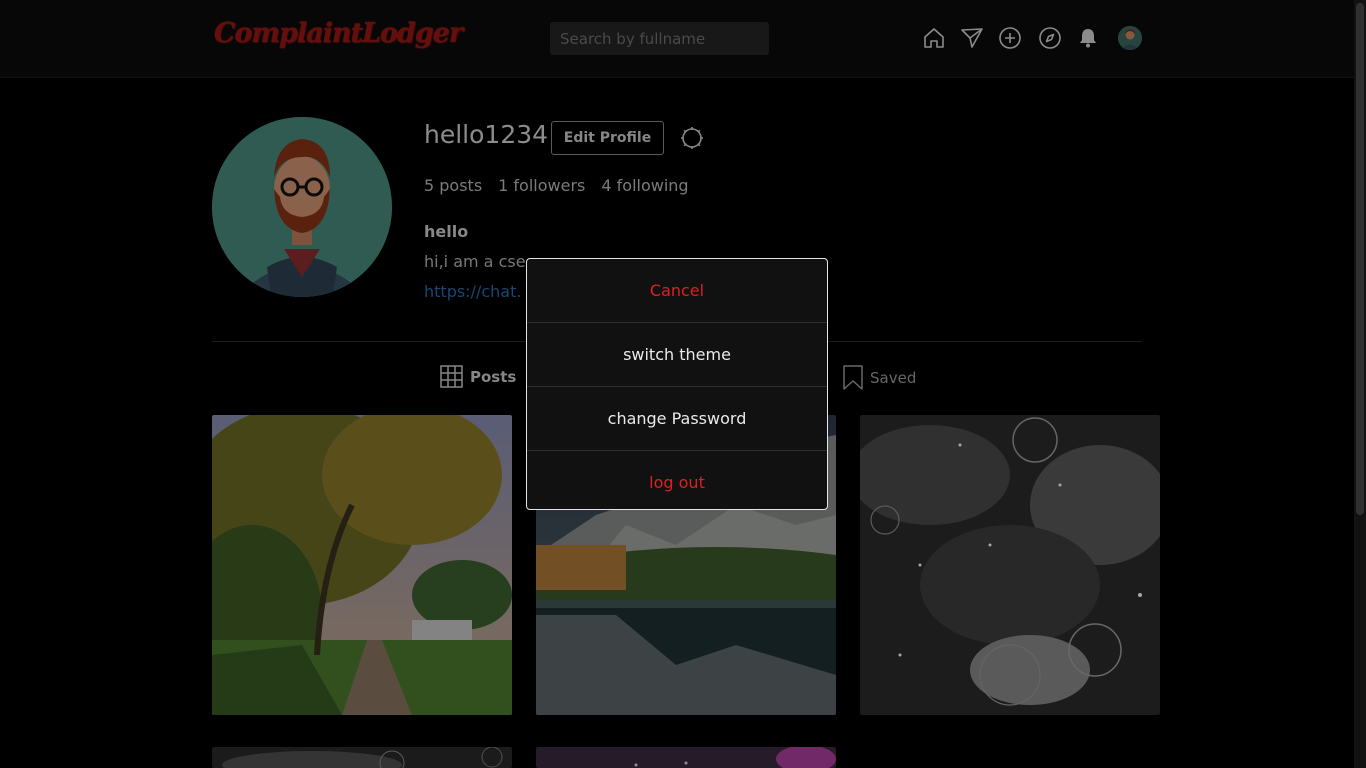  Describe the element at coordinates (677, 419) in the screenshot. I see `change-password-button: change Password` at that location.